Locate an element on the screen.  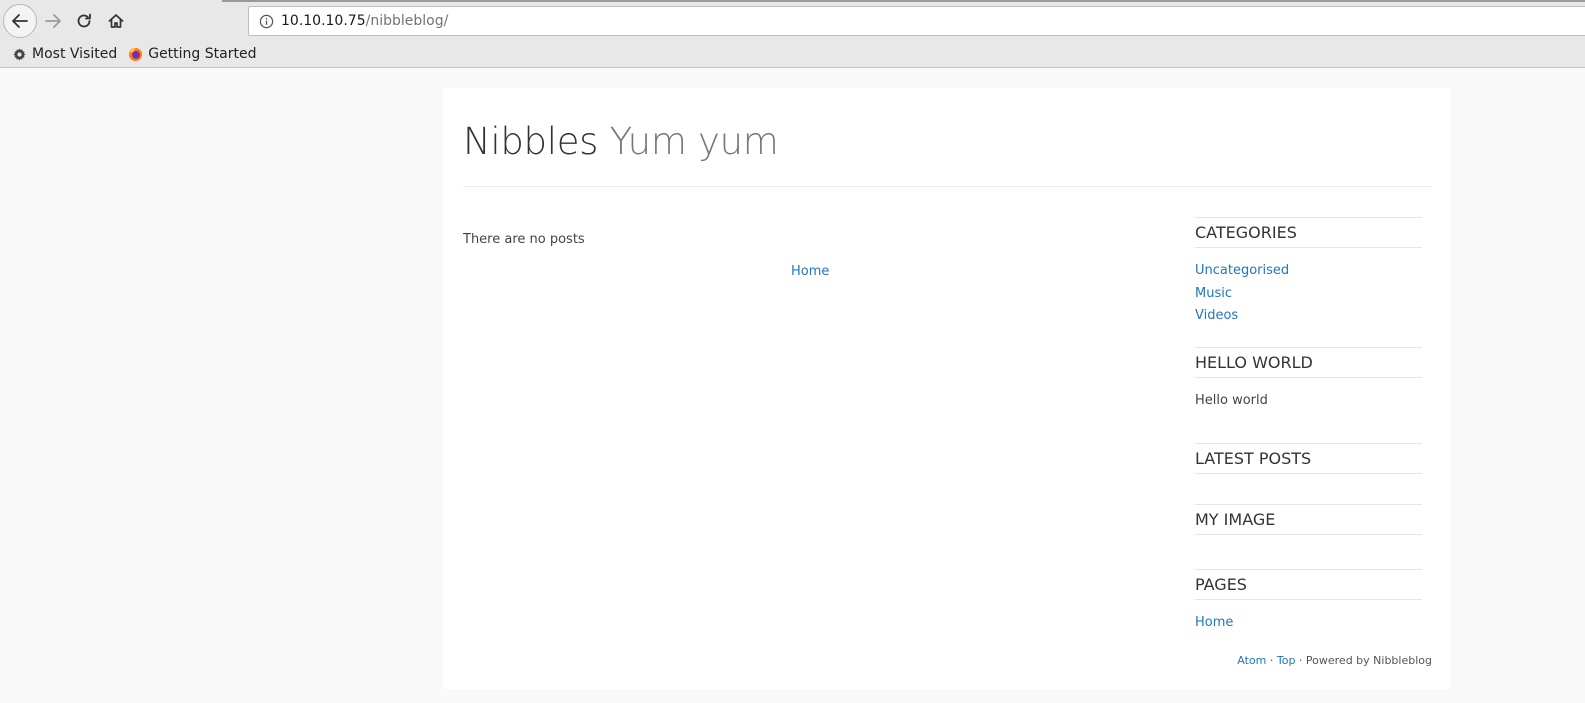
gear-icon is located at coordinates (19, 54).